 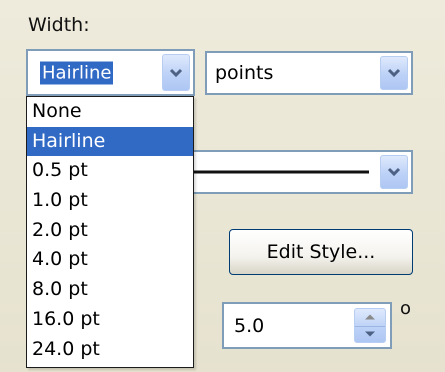 I want to click on width-option: Hairline, so click(x=110, y=141).